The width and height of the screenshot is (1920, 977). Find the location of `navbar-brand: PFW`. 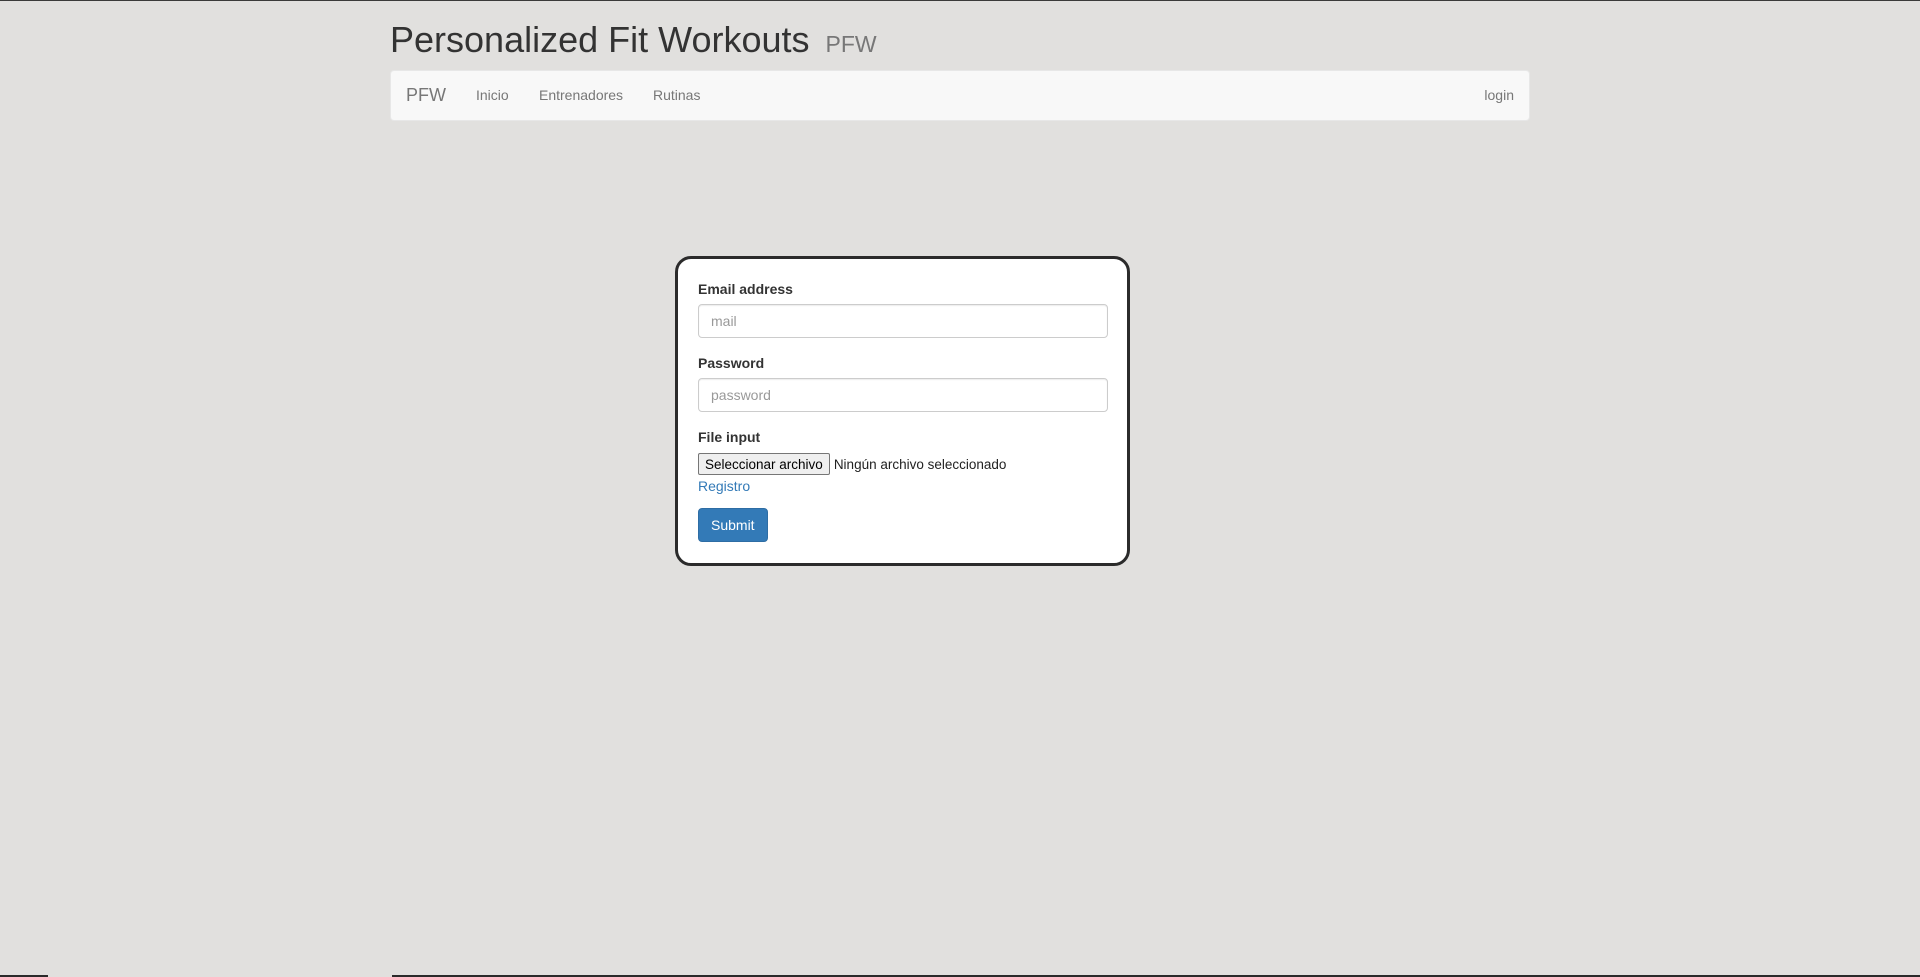

navbar-brand: PFW is located at coordinates (426, 95).